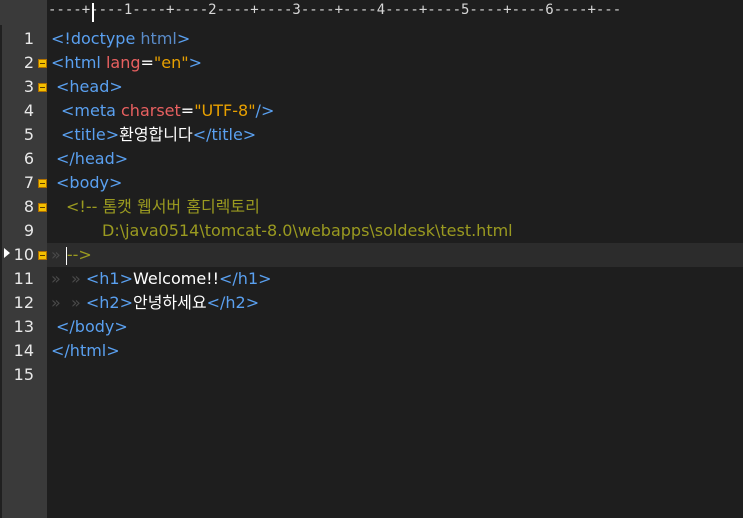  Describe the element at coordinates (23, 12) in the screenshot. I see `ruler-gutter-spacer` at that location.